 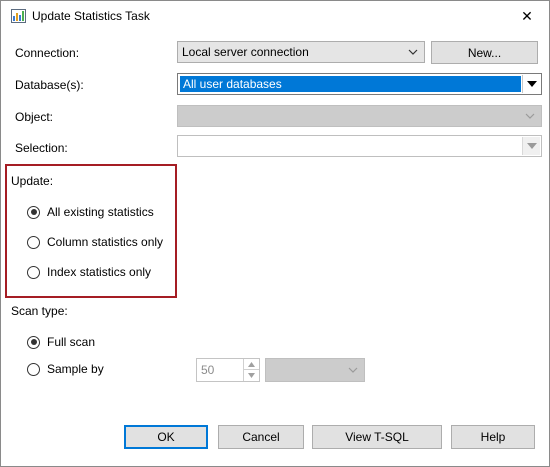 I want to click on caret-up-icon, so click(x=251, y=364).